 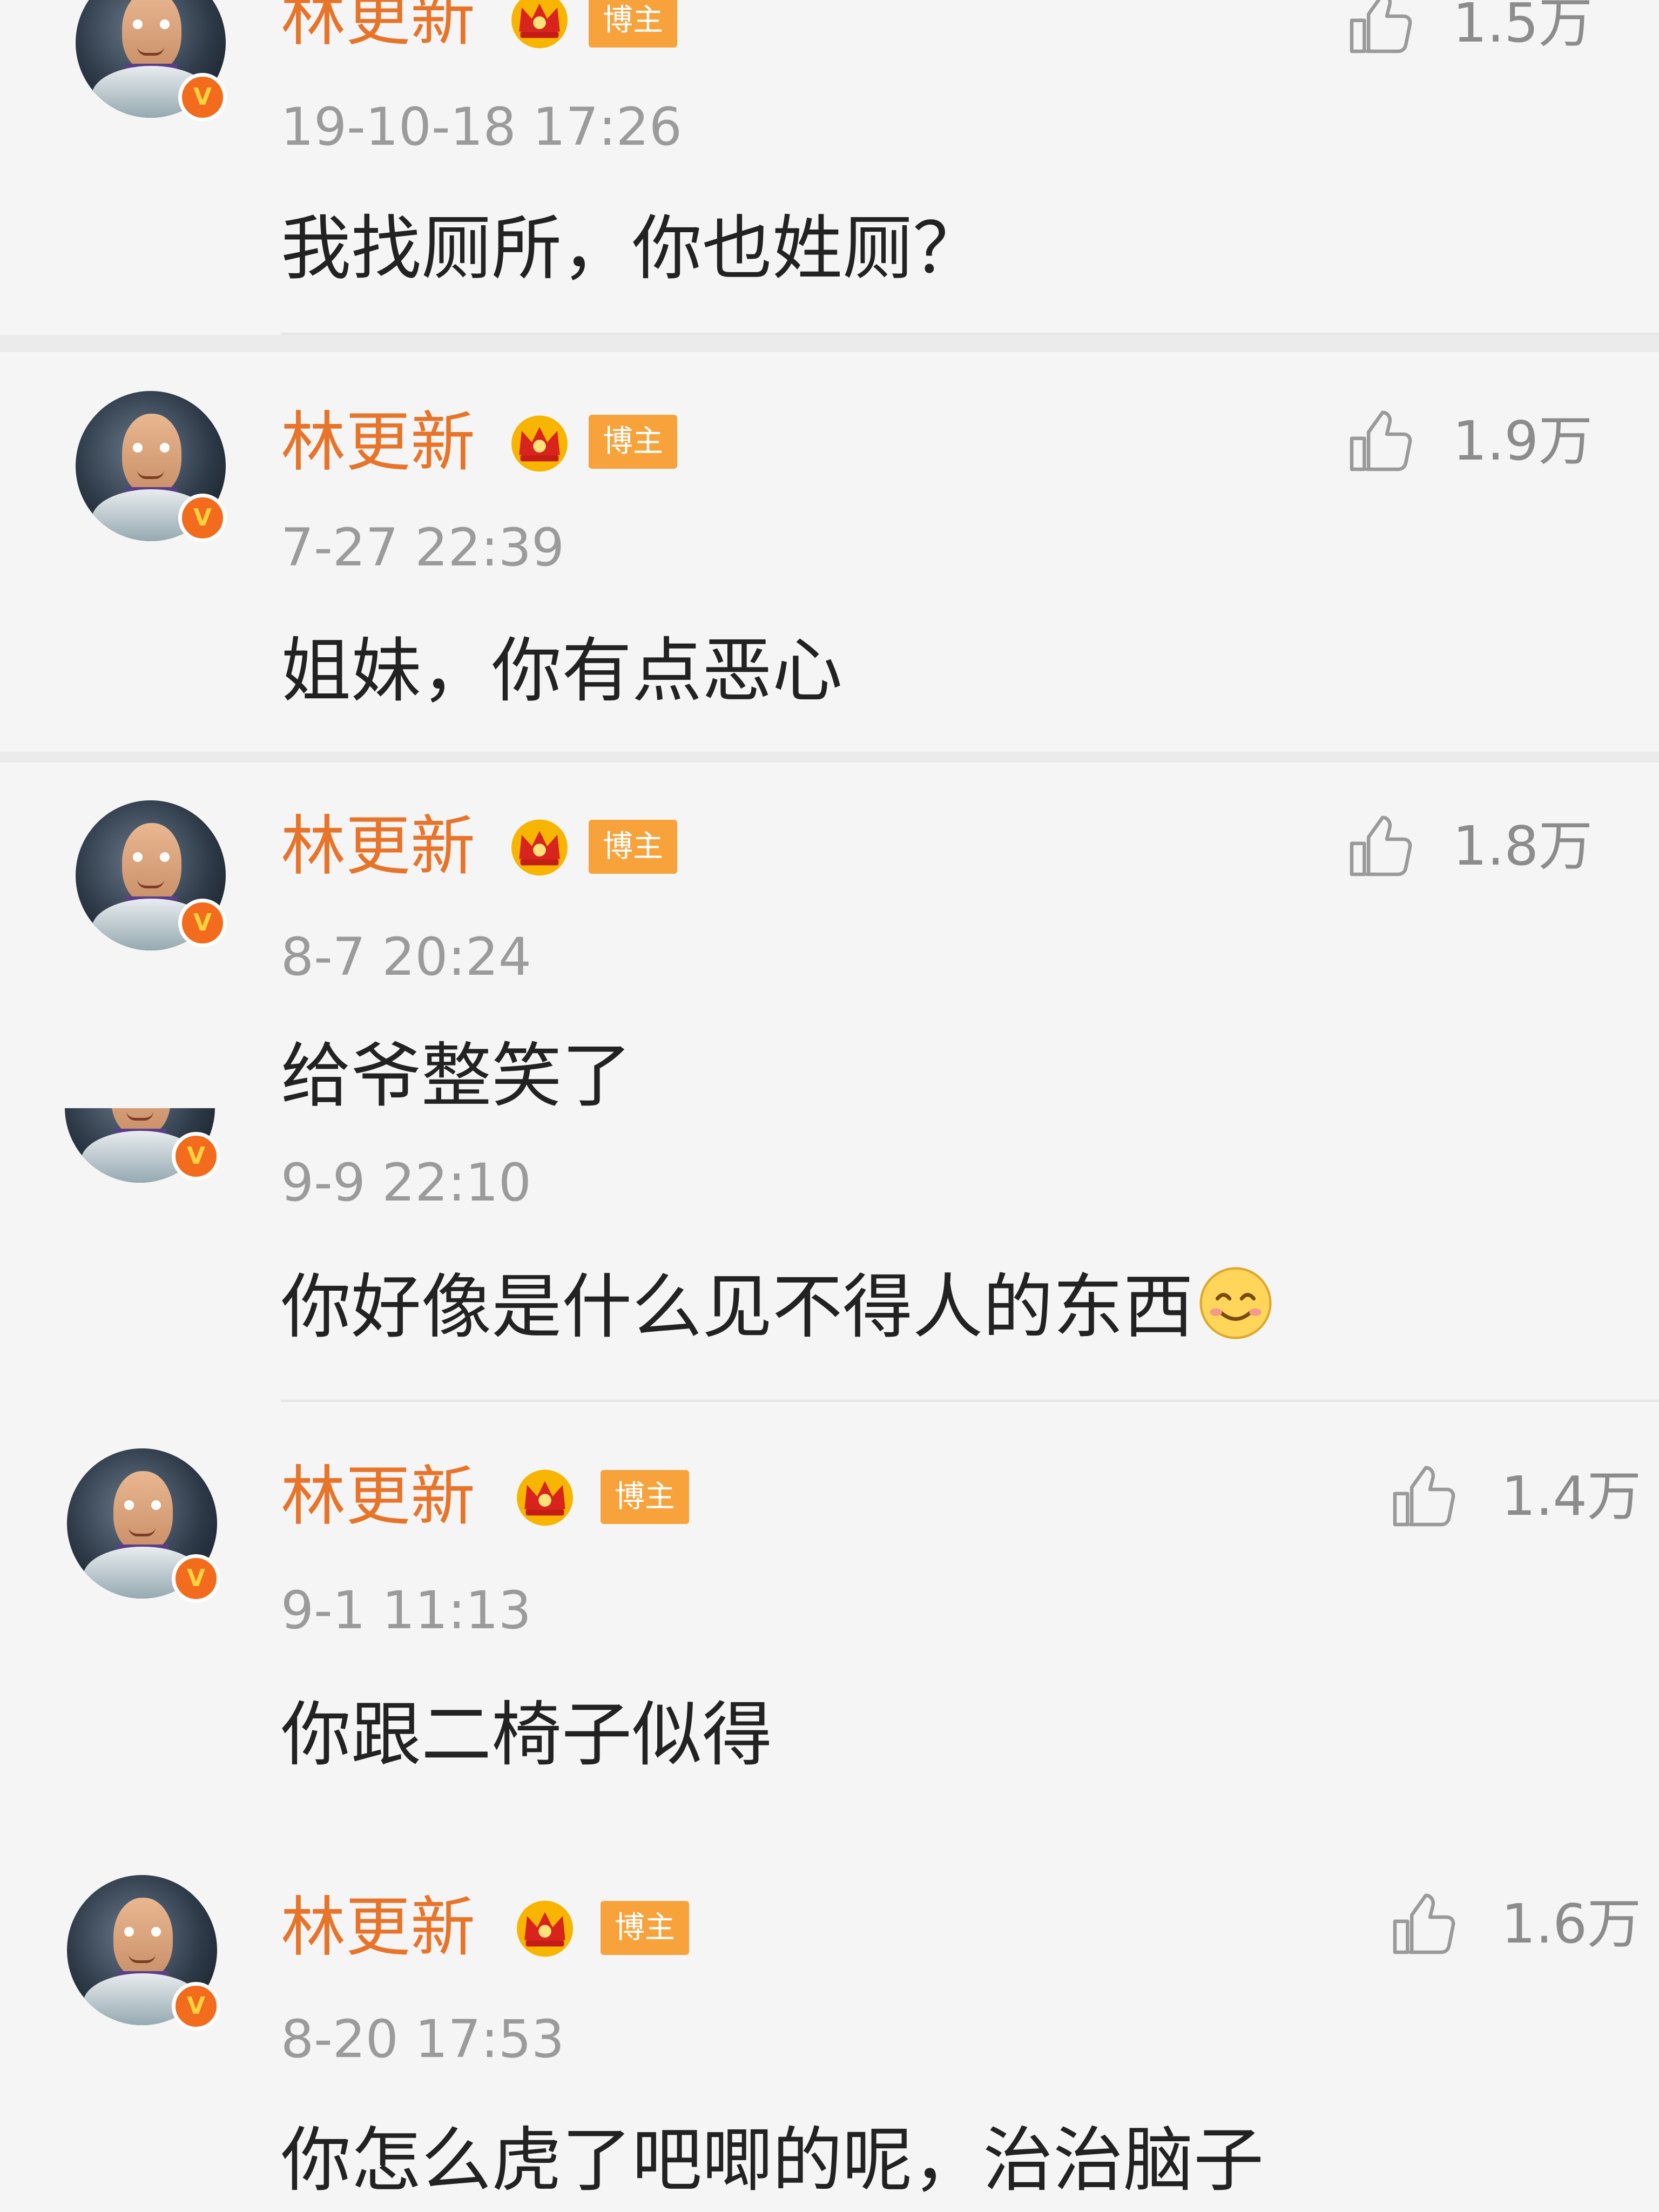 What do you see at coordinates (562, 671) in the screenshot?
I see `comment-text: 姐妹，你有点恶心` at bounding box center [562, 671].